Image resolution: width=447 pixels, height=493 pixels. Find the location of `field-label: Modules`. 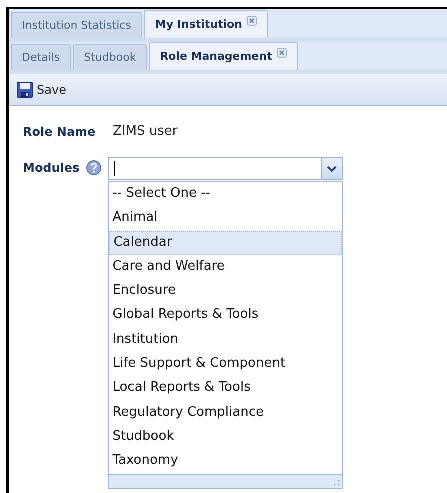

field-label: Modules is located at coordinates (51, 168).